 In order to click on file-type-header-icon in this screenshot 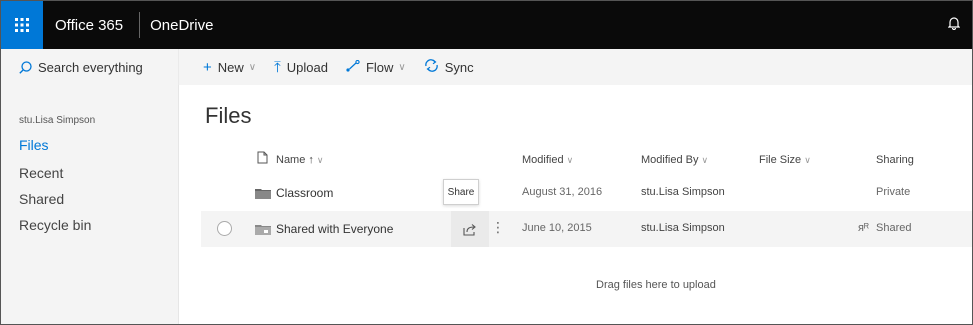, I will do `click(262, 159)`.